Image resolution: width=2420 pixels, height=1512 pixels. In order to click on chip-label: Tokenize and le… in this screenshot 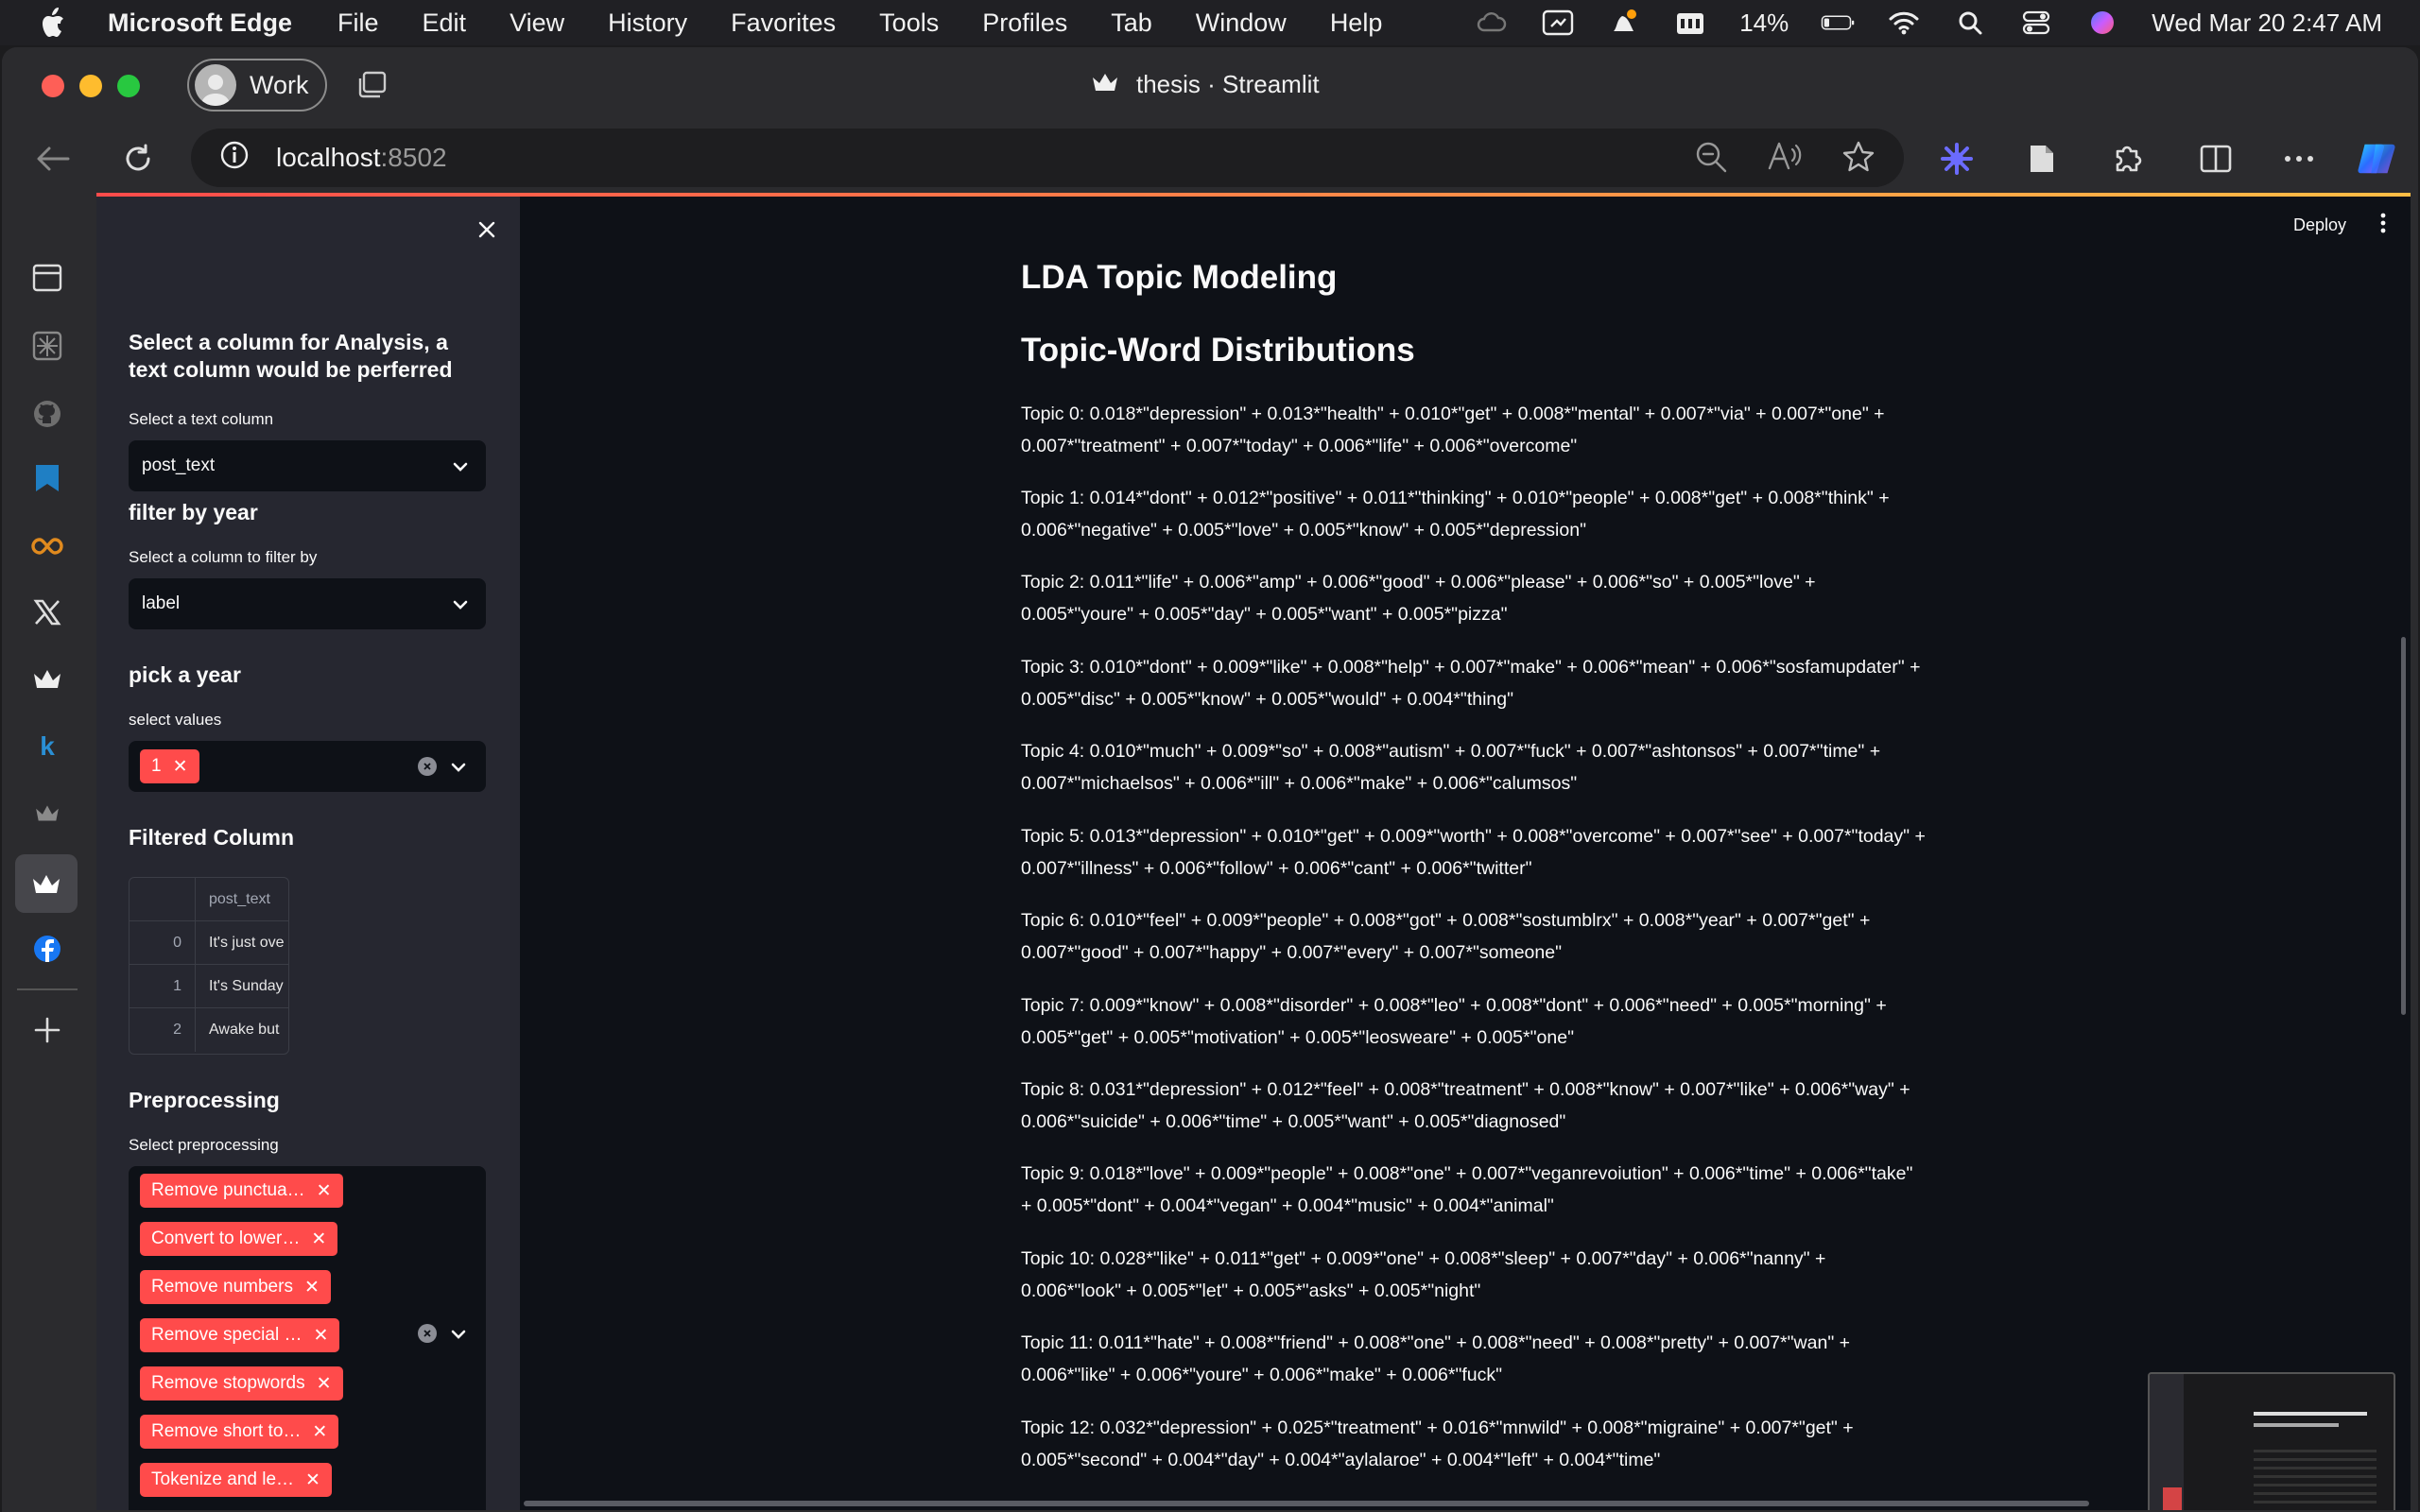, I will do `click(223, 1479)`.